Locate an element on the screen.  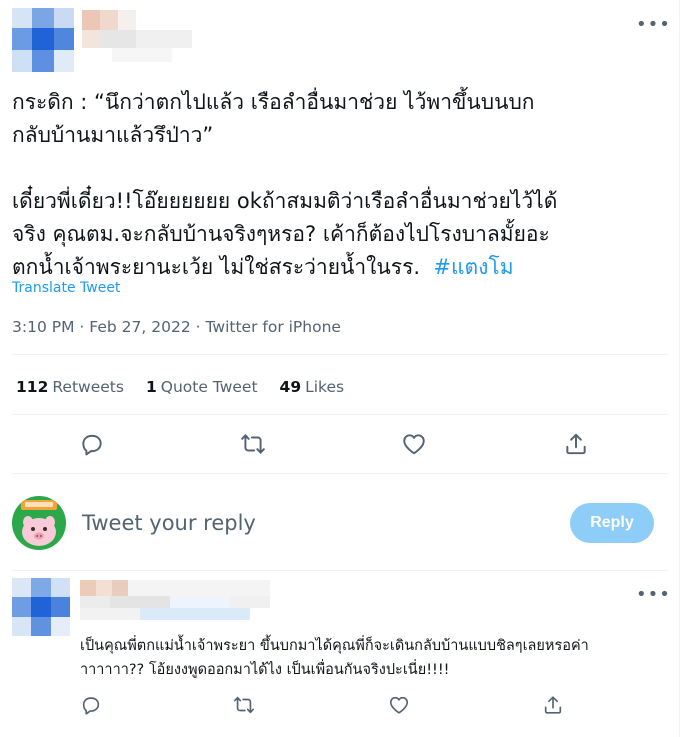
tweet-stats: 112 Retweets 1 Quote Tweet 49 Likes is located at coordinates (180, 387).